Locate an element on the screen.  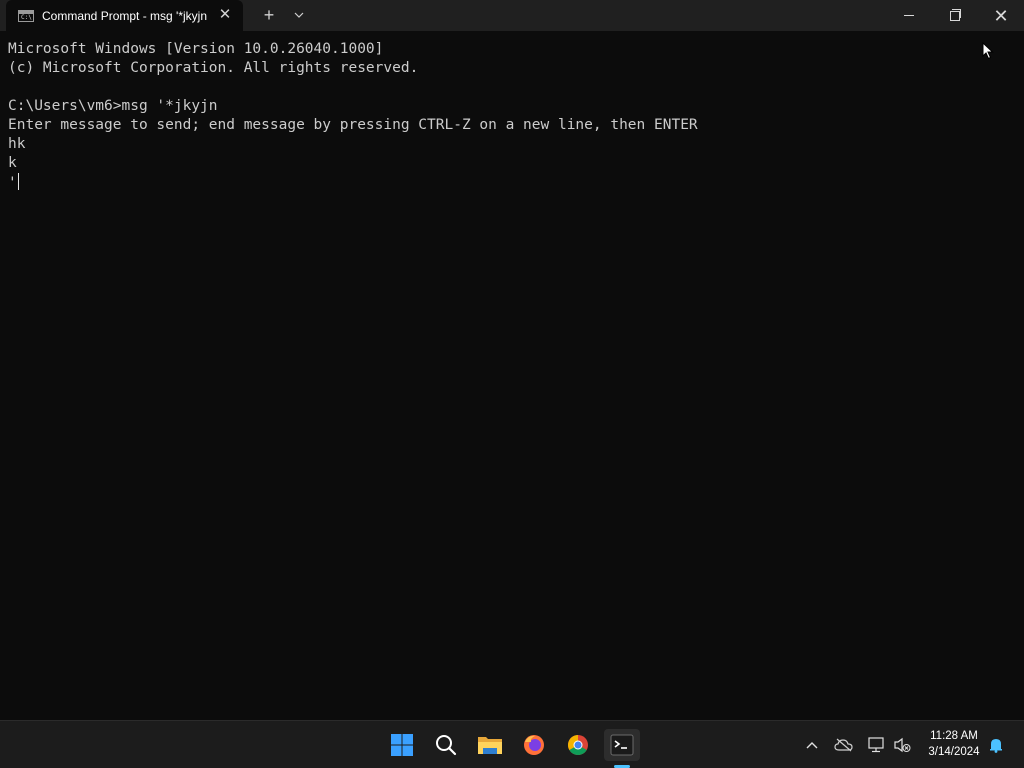
close-tab-icon: ✕ is located at coordinates (225, 15).